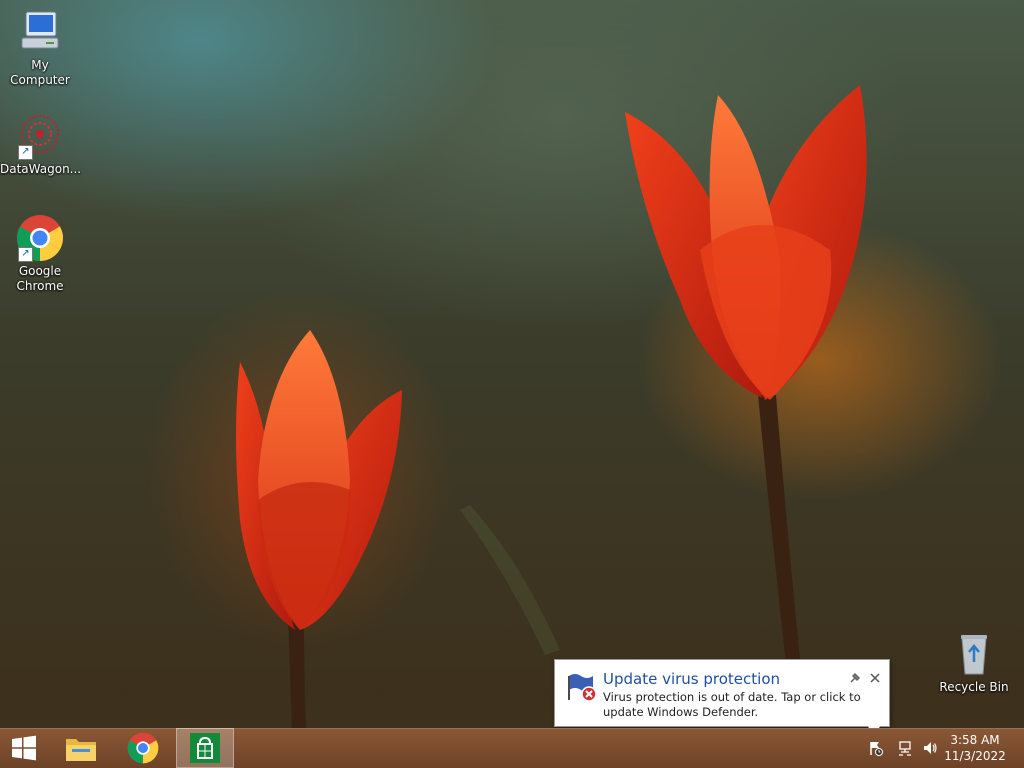 This screenshot has width=1024, height=768. What do you see at coordinates (40, 72) in the screenshot?
I see `desktop-icon-label: My Computer` at bounding box center [40, 72].